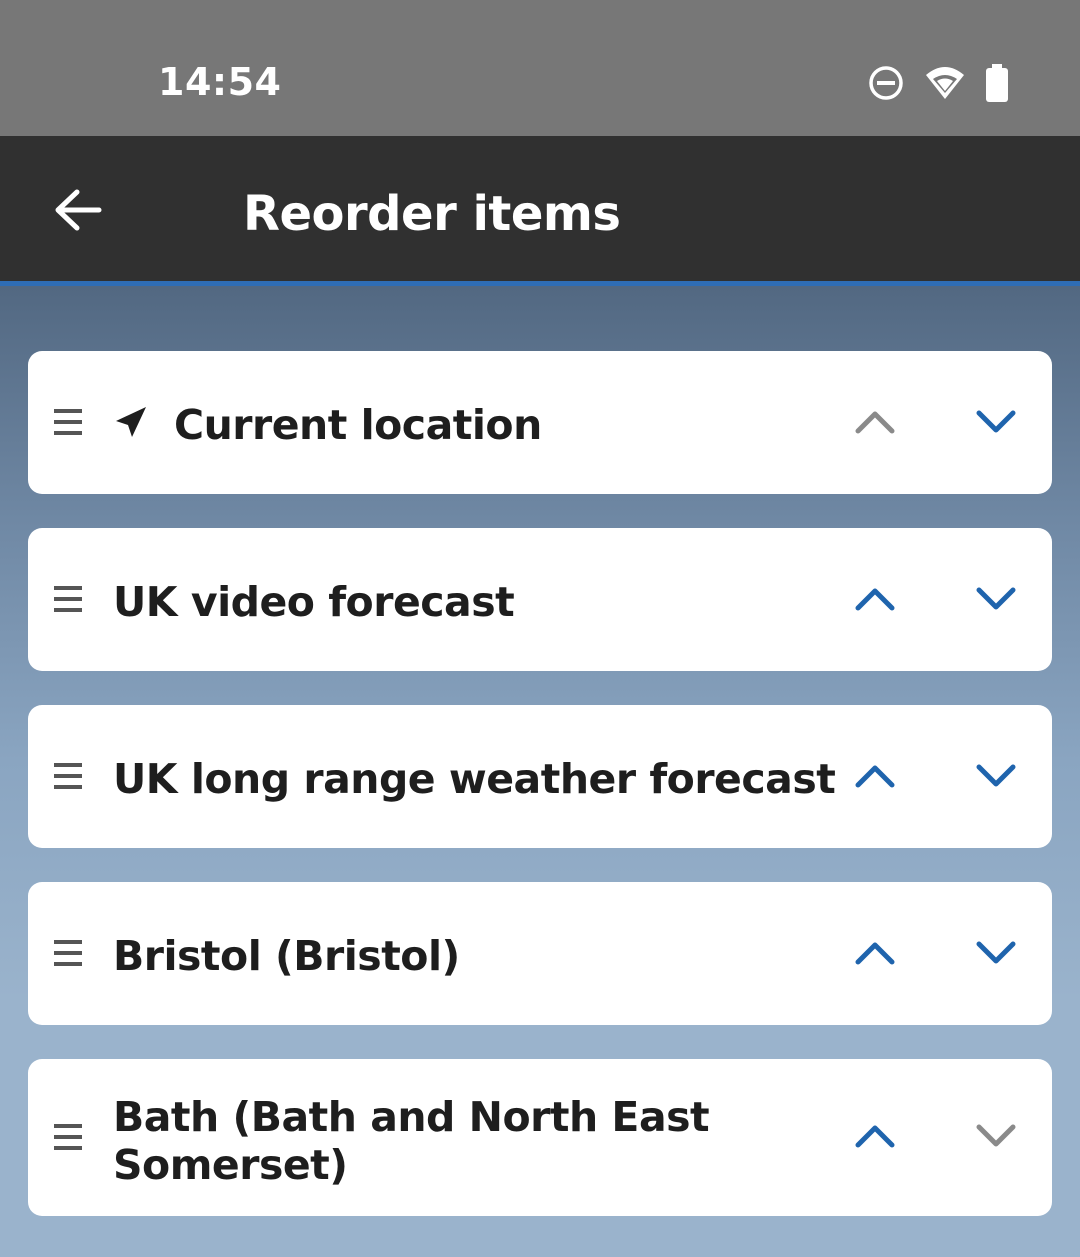 Image resolution: width=1080 pixels, height=1257 pixels. I want to click on status-time: 14:54, so click(220, 82).